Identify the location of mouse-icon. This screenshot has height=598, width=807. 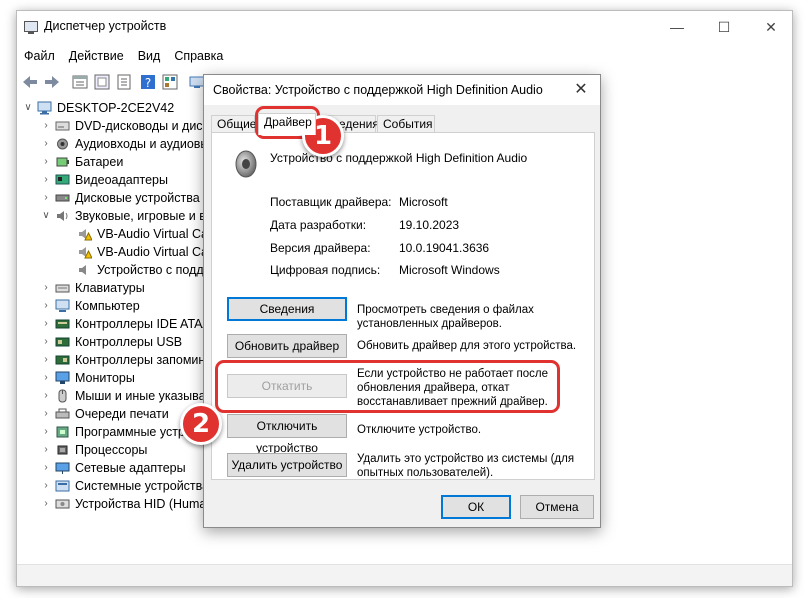
(62, 396).